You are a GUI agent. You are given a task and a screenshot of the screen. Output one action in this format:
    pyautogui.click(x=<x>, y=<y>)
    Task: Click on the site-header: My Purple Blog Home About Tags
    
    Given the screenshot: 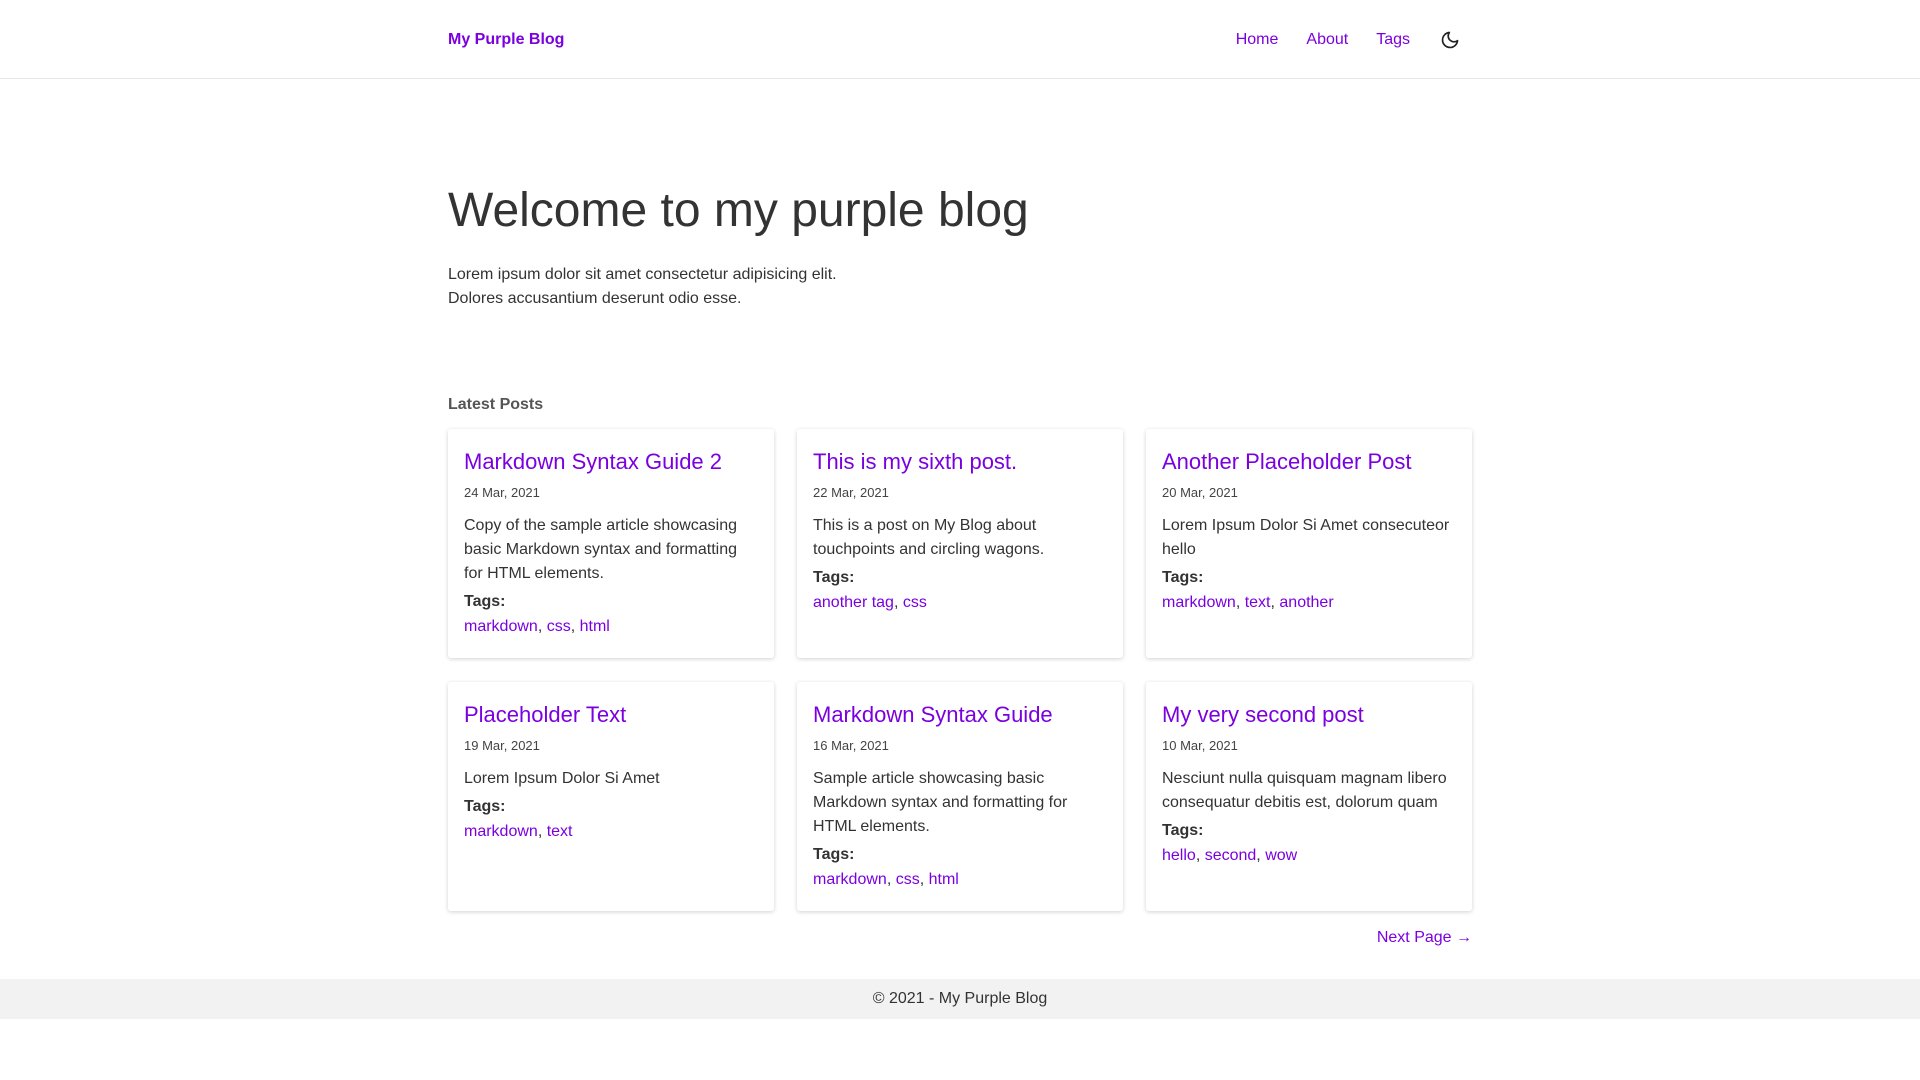 What is the action you would take?
    pyautogui.click(x=960, y=39)
    